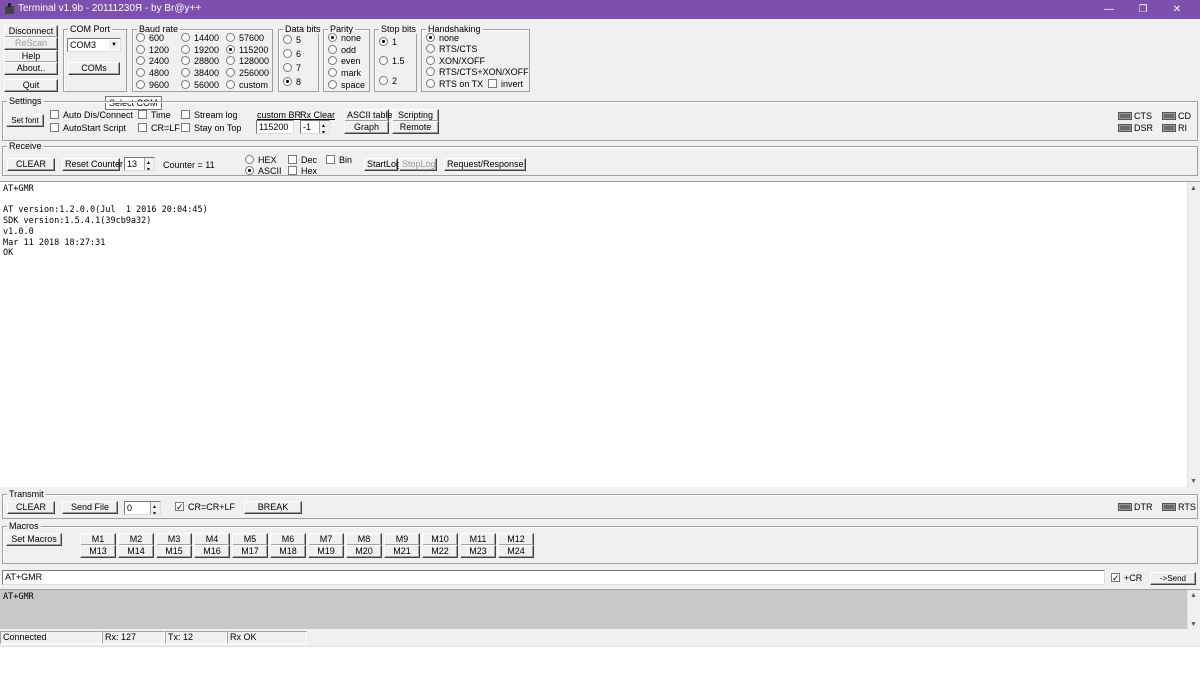 This screenshot has width=1200, height=675. Describe the element at coordinates (174, 551) in the screenshot. I see `macro-button-m15: M15` at that location.